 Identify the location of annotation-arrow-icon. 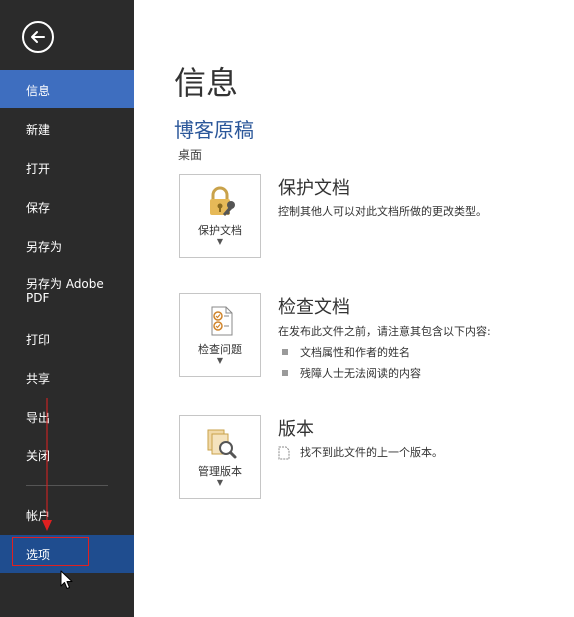
(47, 464).